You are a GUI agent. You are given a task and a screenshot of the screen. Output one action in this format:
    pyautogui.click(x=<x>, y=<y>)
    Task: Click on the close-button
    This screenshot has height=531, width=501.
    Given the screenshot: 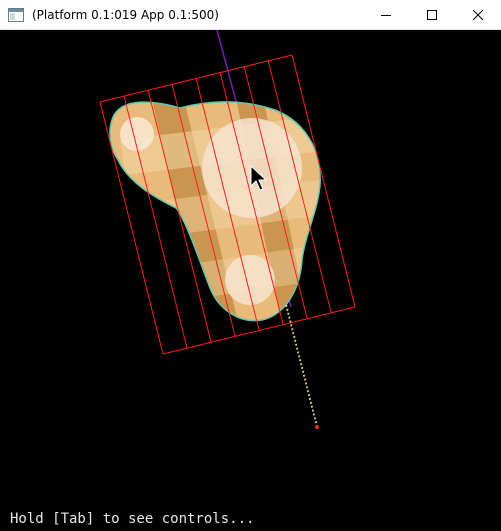 What is the action you would take?
    pyautogui.click(x=478, y=15)
    